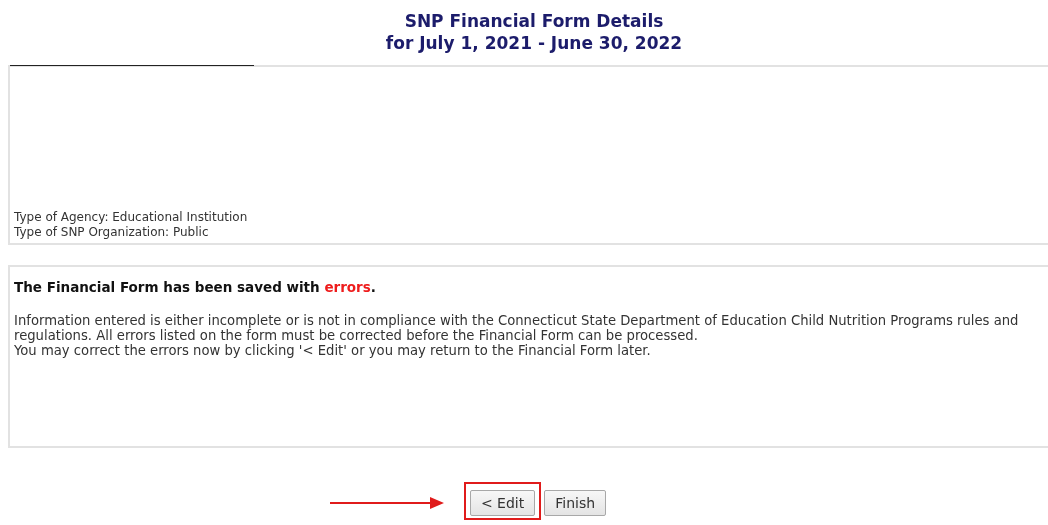 The width and height of the screenshot is (1048, 525). Describe the element at coordinates (534, 43) in the screenshot. I see `page-subtitle: for July 1, 2021 - June 30, 2022` at that location.